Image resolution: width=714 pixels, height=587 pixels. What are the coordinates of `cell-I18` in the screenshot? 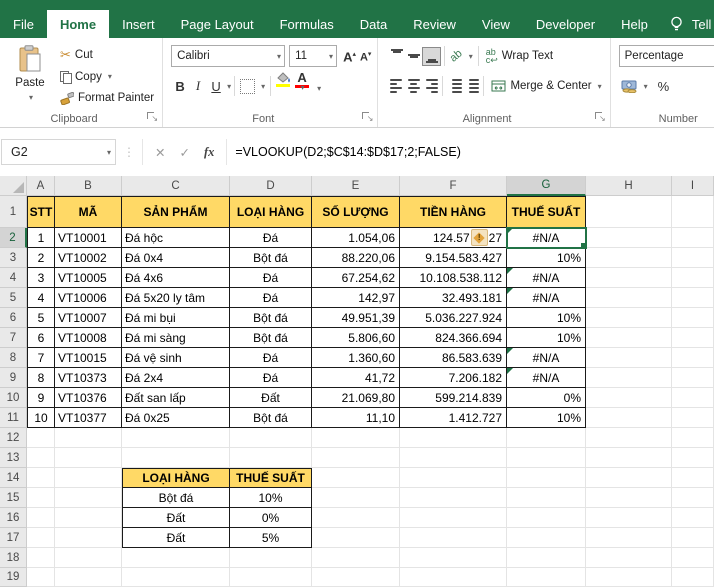 It's located at (693, 558).